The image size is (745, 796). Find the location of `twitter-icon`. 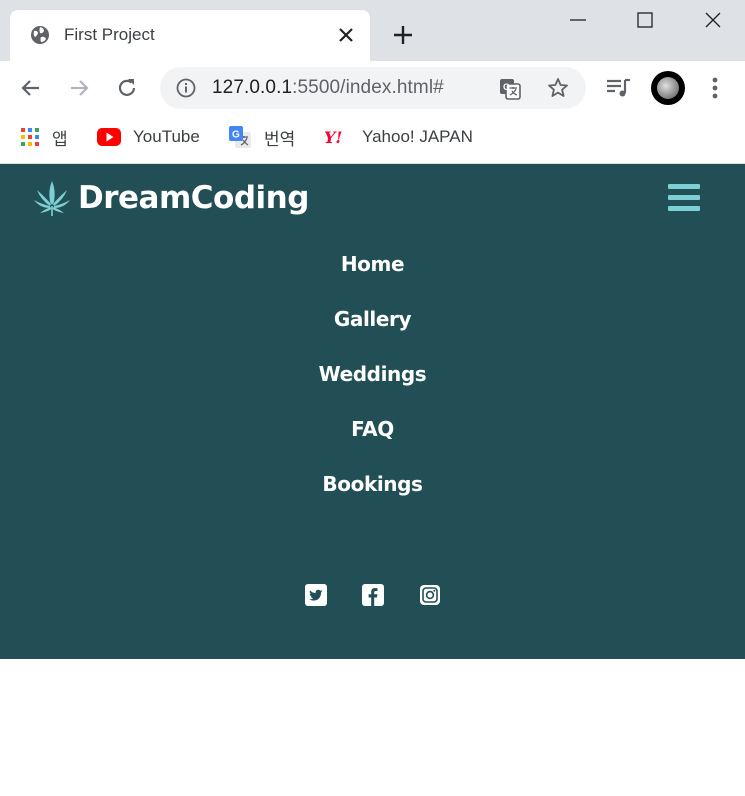

twitter-icon is located at coordinates (316, 595).